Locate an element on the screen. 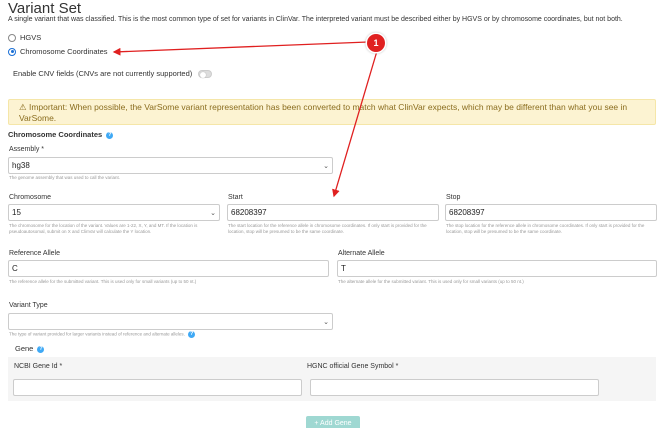 This screenshot has height=428, width=670. alternate-allele-label: Alternate Allele is located at coordinates (361, 253).